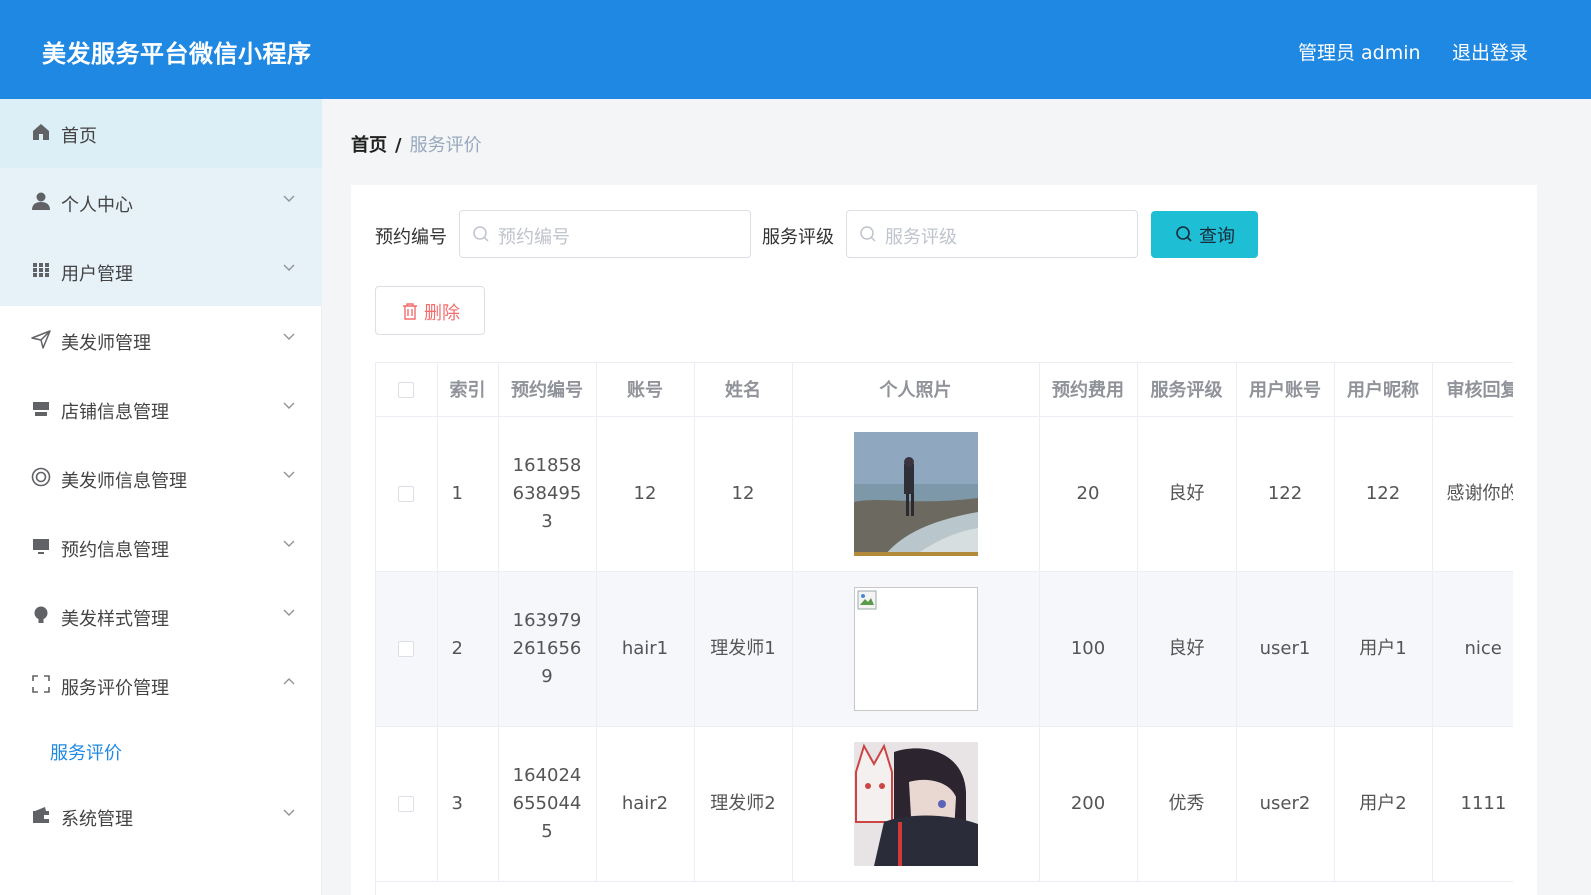 This screenshot has width=1591, height=895. I want to click on bulb-icon, so click(41, 614).